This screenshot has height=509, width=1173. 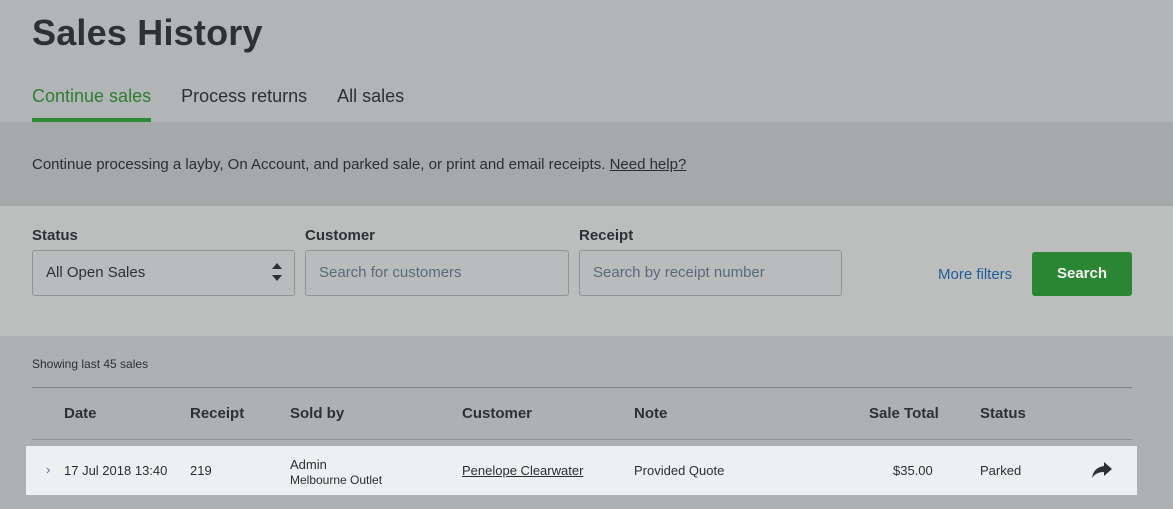 I want to click on tab-continue-sales: Continue sales, so click(x=92, y=103).